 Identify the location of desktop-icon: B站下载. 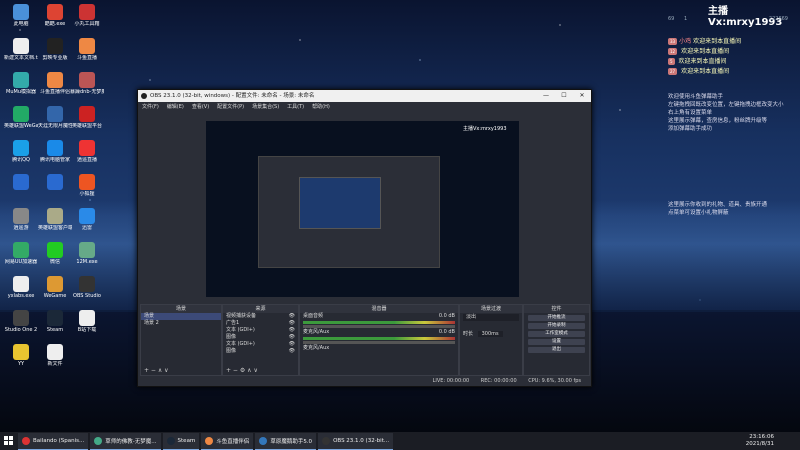
(87, 321).